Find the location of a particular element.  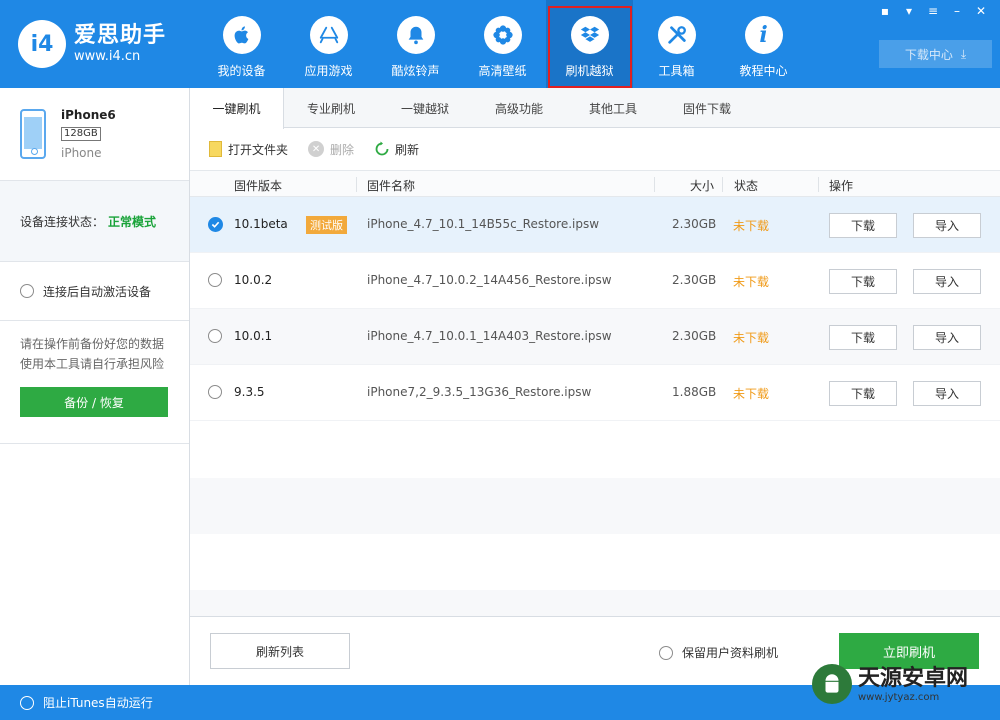

connection-status: 设备连接状态： 正常模式 is located at coordinates (94, 221).